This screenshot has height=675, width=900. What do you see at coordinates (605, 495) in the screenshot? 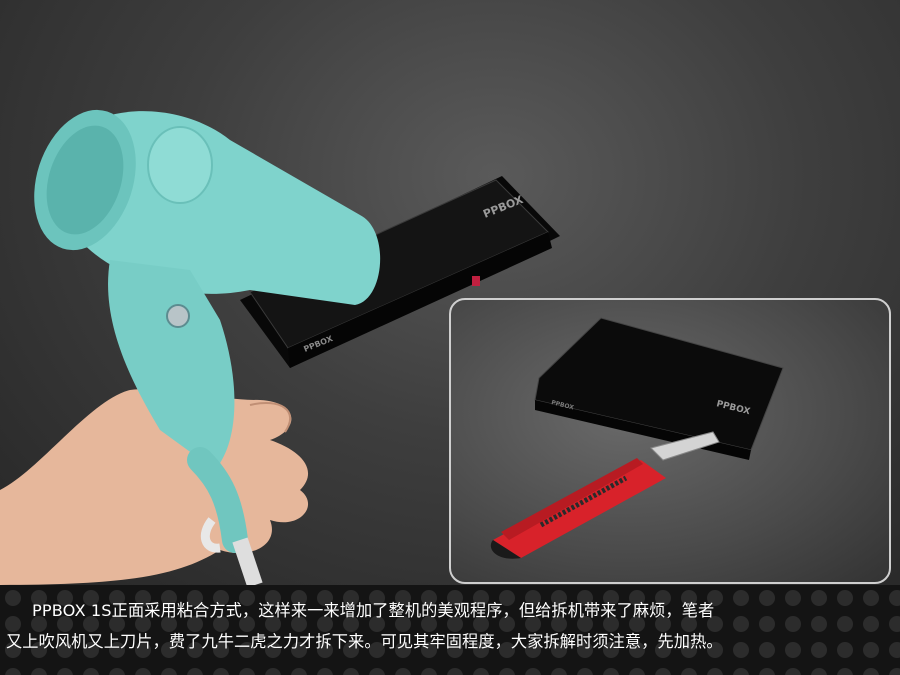
I see `utility-knife` at bounding box center [605, 495].